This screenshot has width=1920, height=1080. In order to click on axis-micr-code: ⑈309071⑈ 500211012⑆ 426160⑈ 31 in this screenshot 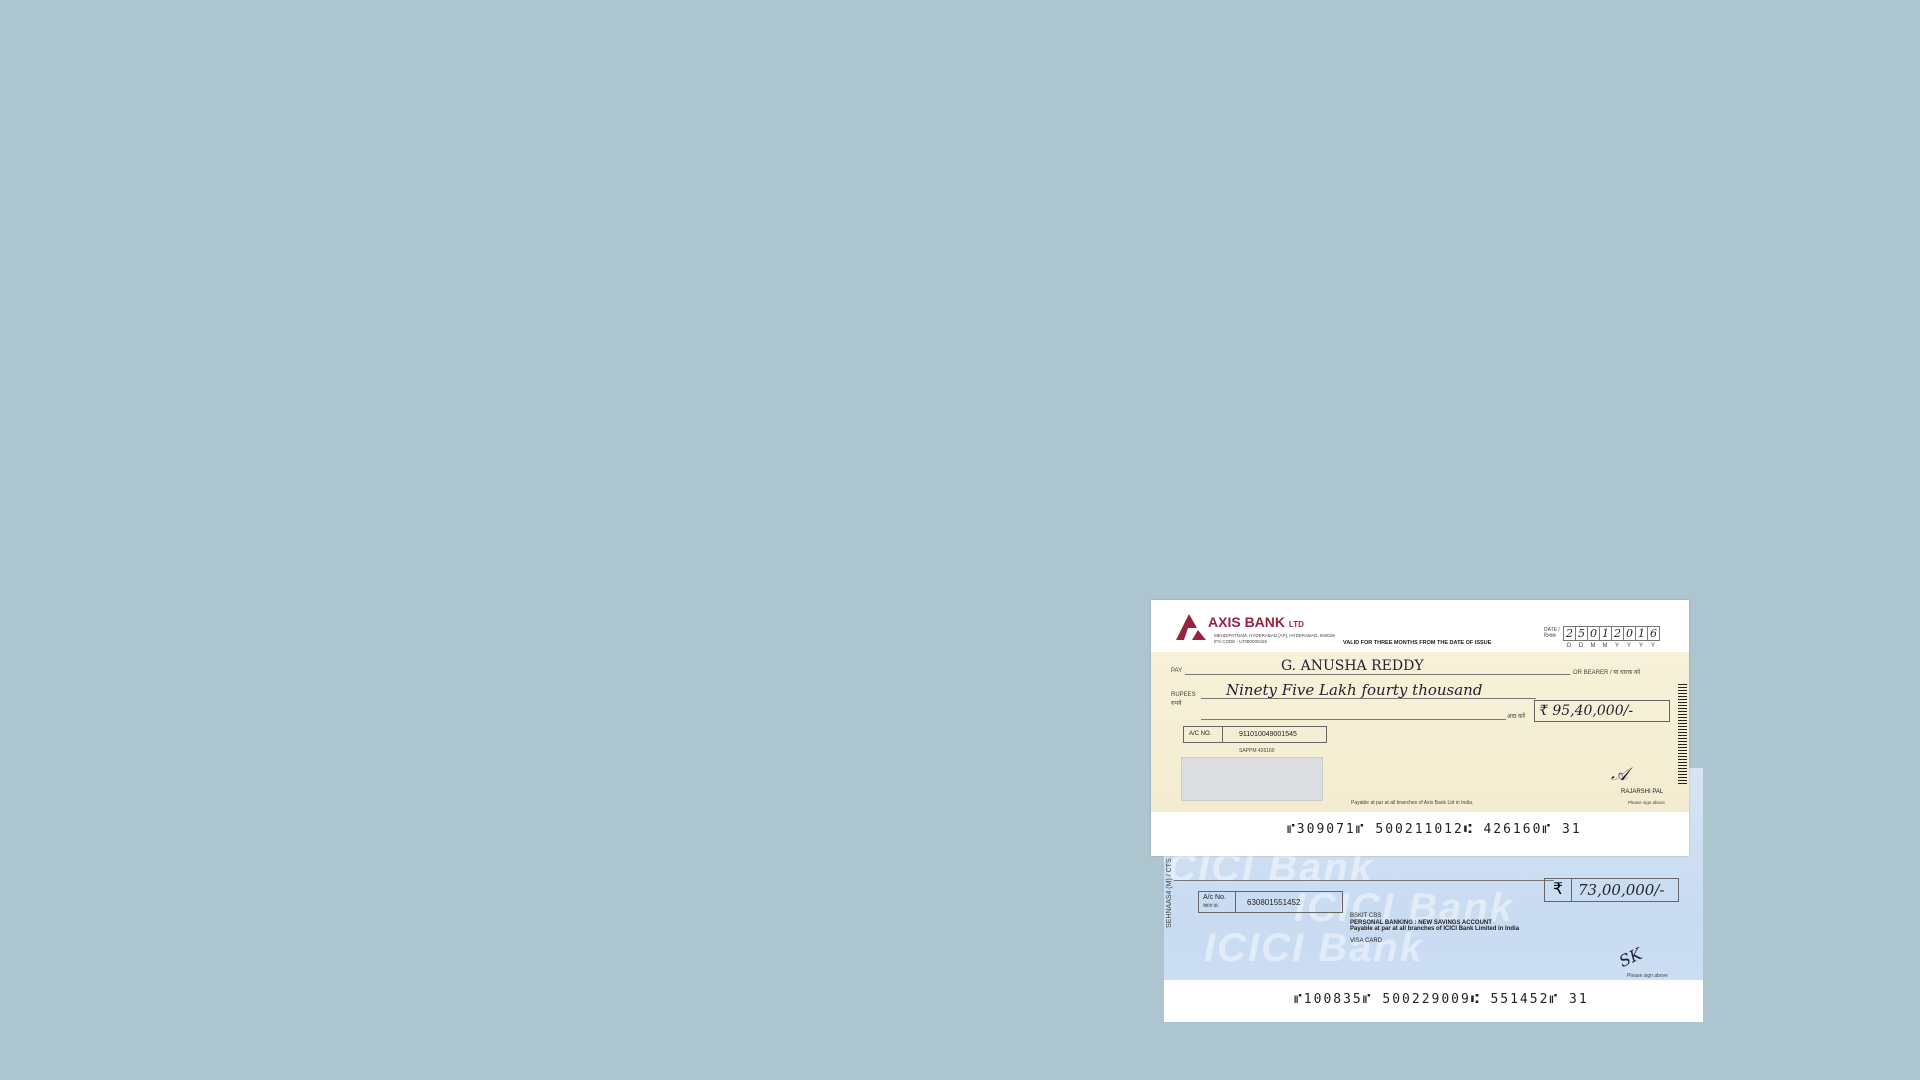, I will do `click(1434, 829)`.